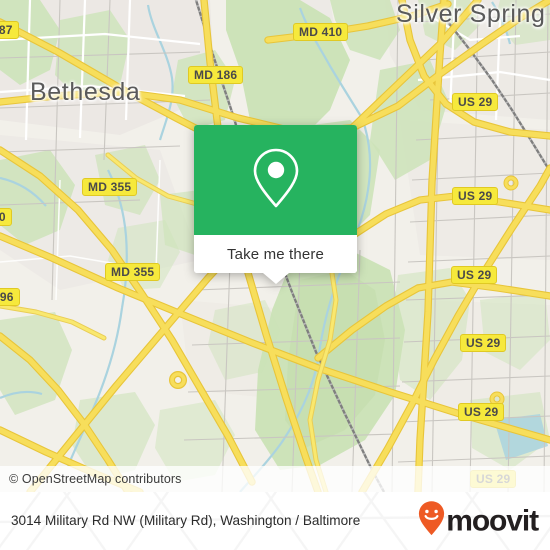  I want to click on road-shield: MD 186, so click(216, 75).